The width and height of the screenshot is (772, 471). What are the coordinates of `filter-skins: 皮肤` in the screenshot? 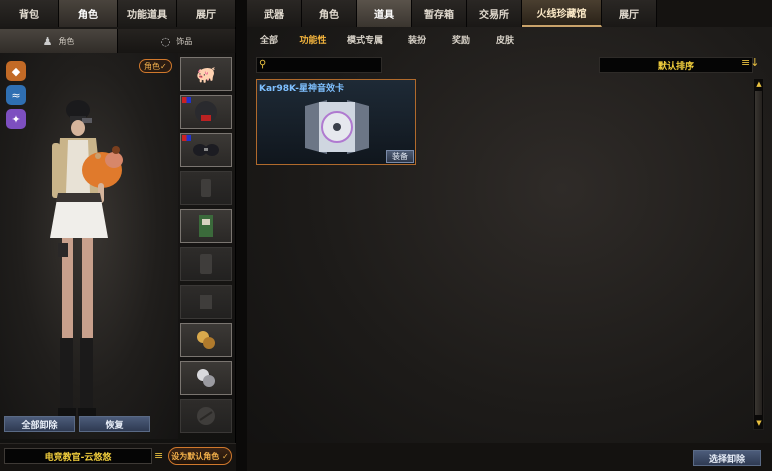 It's located at (505, 39).